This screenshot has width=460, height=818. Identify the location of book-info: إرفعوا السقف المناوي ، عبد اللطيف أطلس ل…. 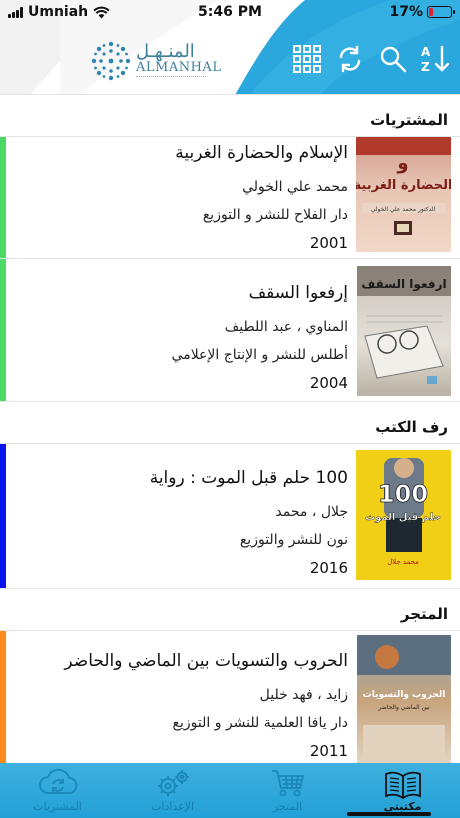
(182, 337).